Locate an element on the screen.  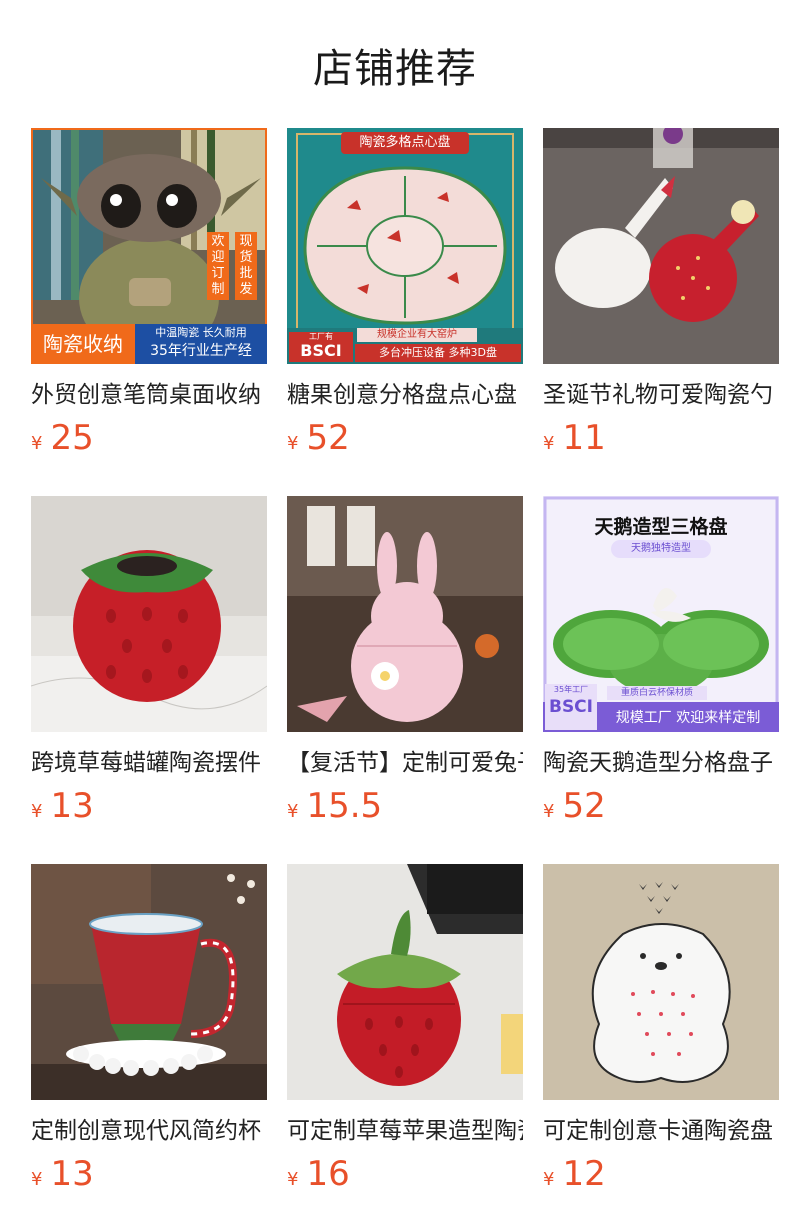
badge-sub-line1: 中温陶瓷 长久耐用 is located at coordinates (201, 332).